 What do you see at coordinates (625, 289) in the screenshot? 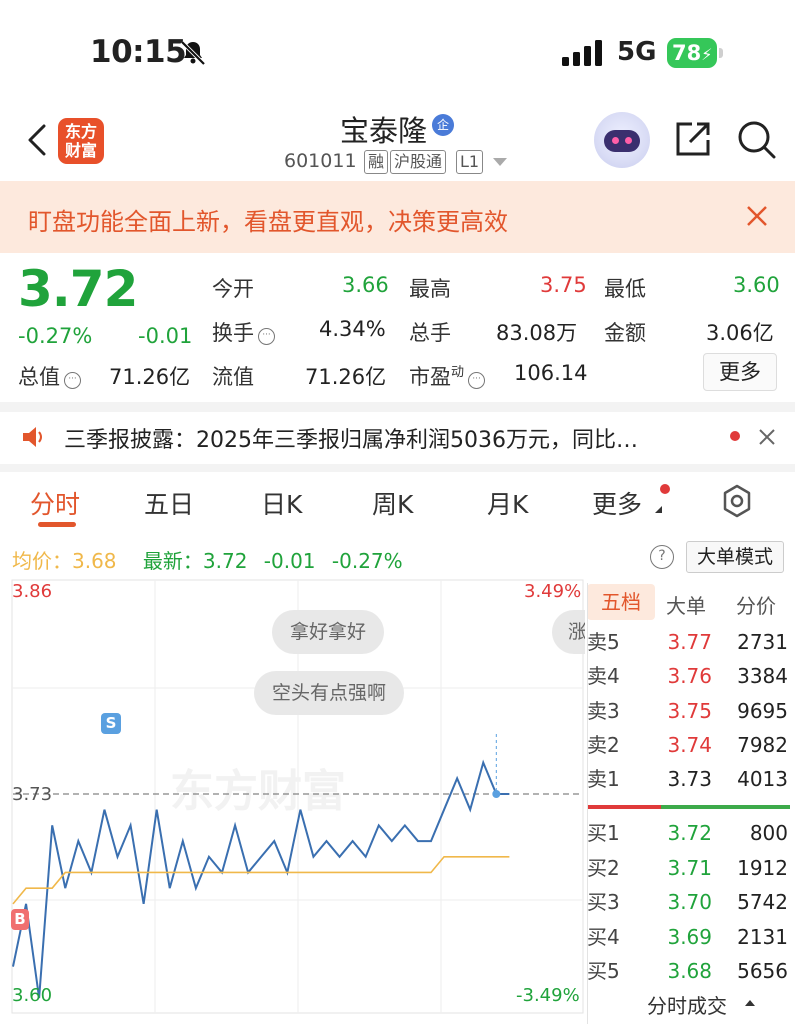
I see `low-label: 最低` at bounding box center [625, 289].